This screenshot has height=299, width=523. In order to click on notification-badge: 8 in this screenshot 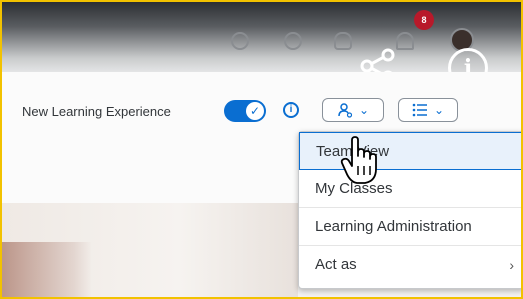, I will do `click(424, 20)`.